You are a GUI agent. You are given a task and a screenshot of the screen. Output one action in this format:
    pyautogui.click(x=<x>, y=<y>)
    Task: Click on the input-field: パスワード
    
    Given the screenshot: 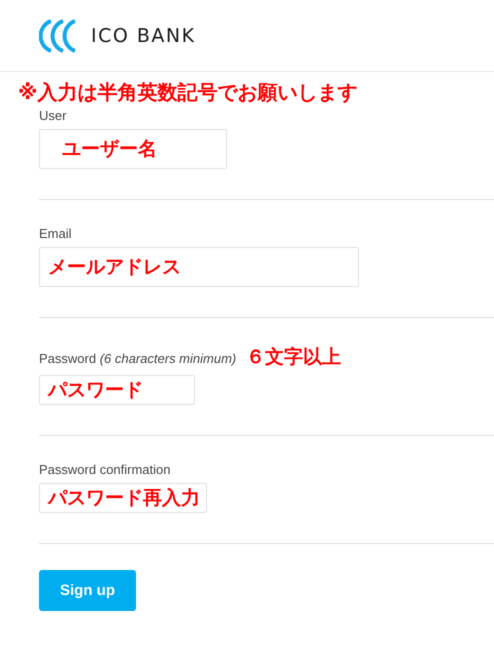 What is the action you would take?
    pyautogui.click(x=117, y=390)
    